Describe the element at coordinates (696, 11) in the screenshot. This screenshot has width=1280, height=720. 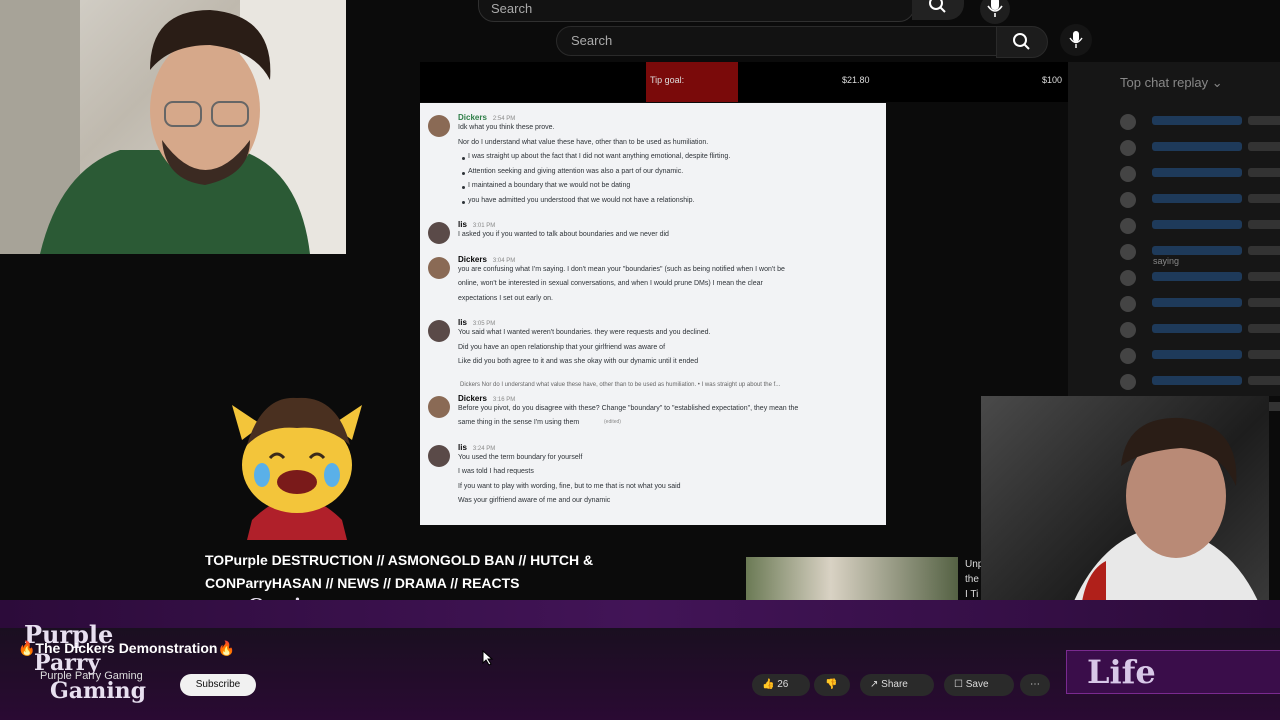
I see `top-search-input: Search` at that location.